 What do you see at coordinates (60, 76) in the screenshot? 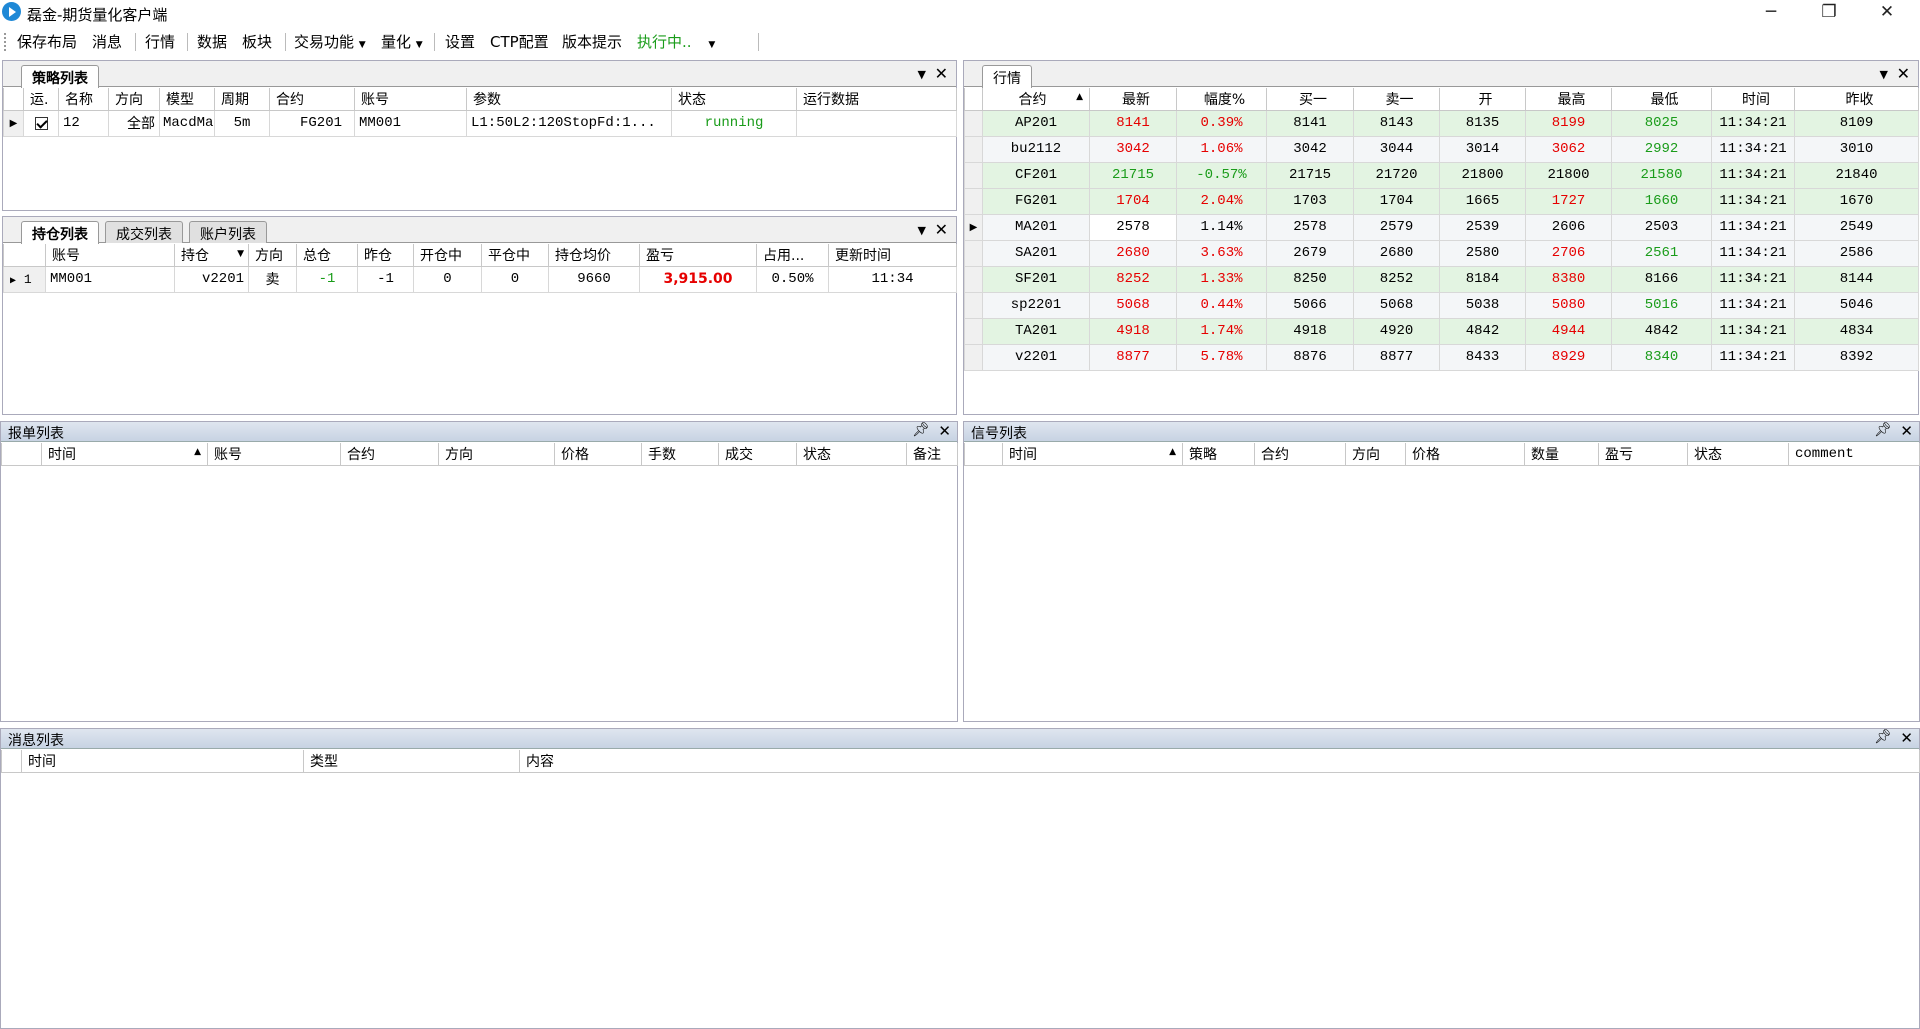
I see `tab-strategy-list: 策略列表` at bounding box center [60, 76].